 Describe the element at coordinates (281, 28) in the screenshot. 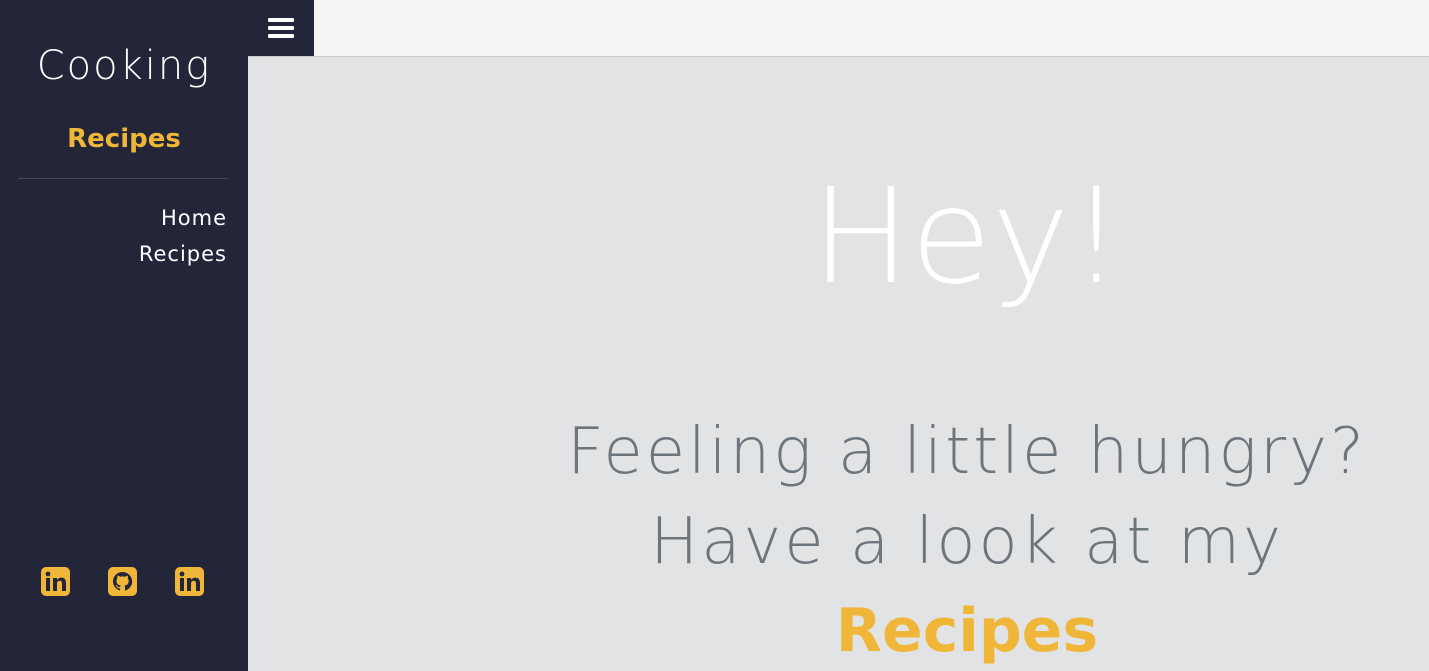

I see `menu-toggle-button` at that location.